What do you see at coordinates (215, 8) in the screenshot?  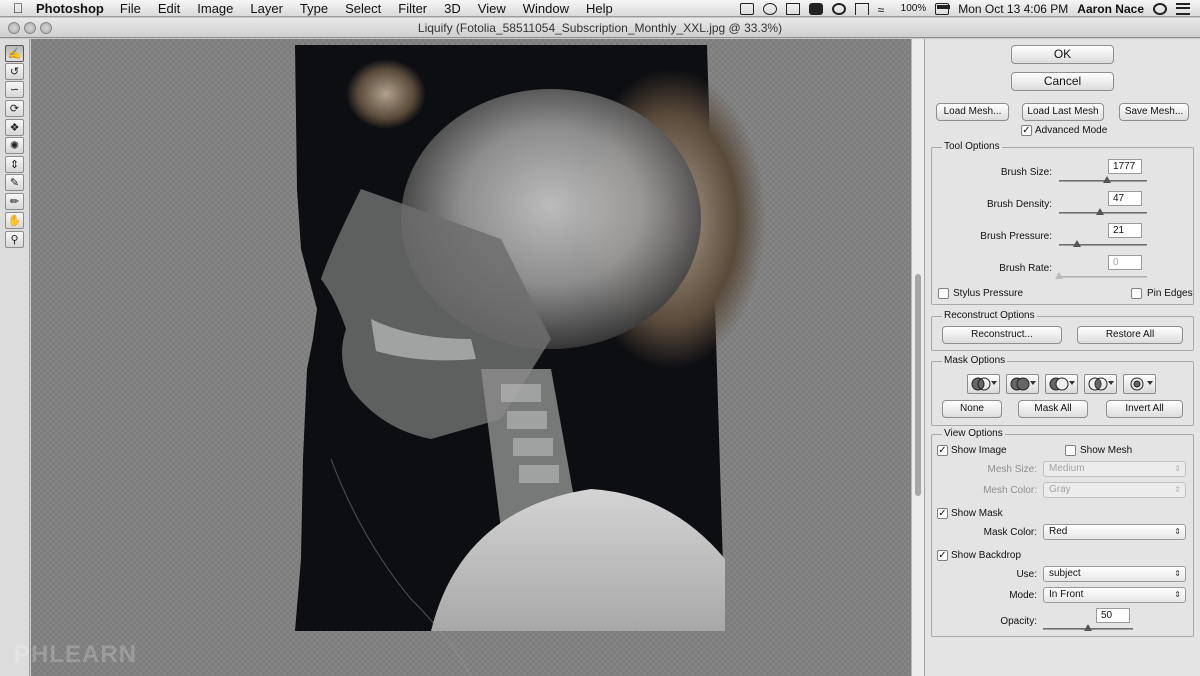 I see `menu-image: Image` at bounding box center [215, 8].